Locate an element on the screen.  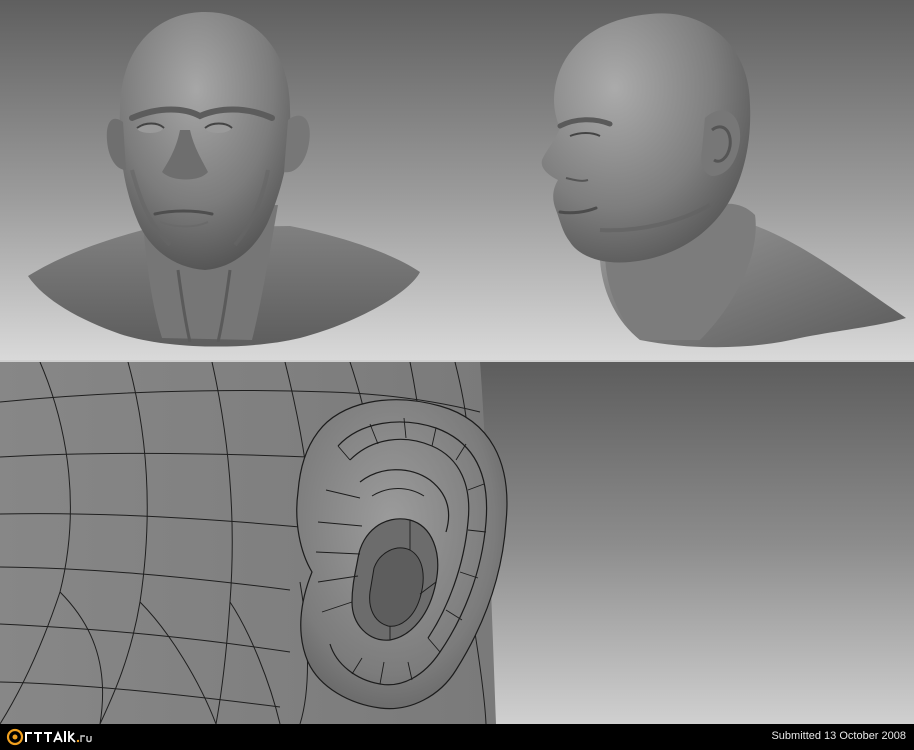
submission-date: Submitted 13 October 2008 is located at coordinates (838, 736).